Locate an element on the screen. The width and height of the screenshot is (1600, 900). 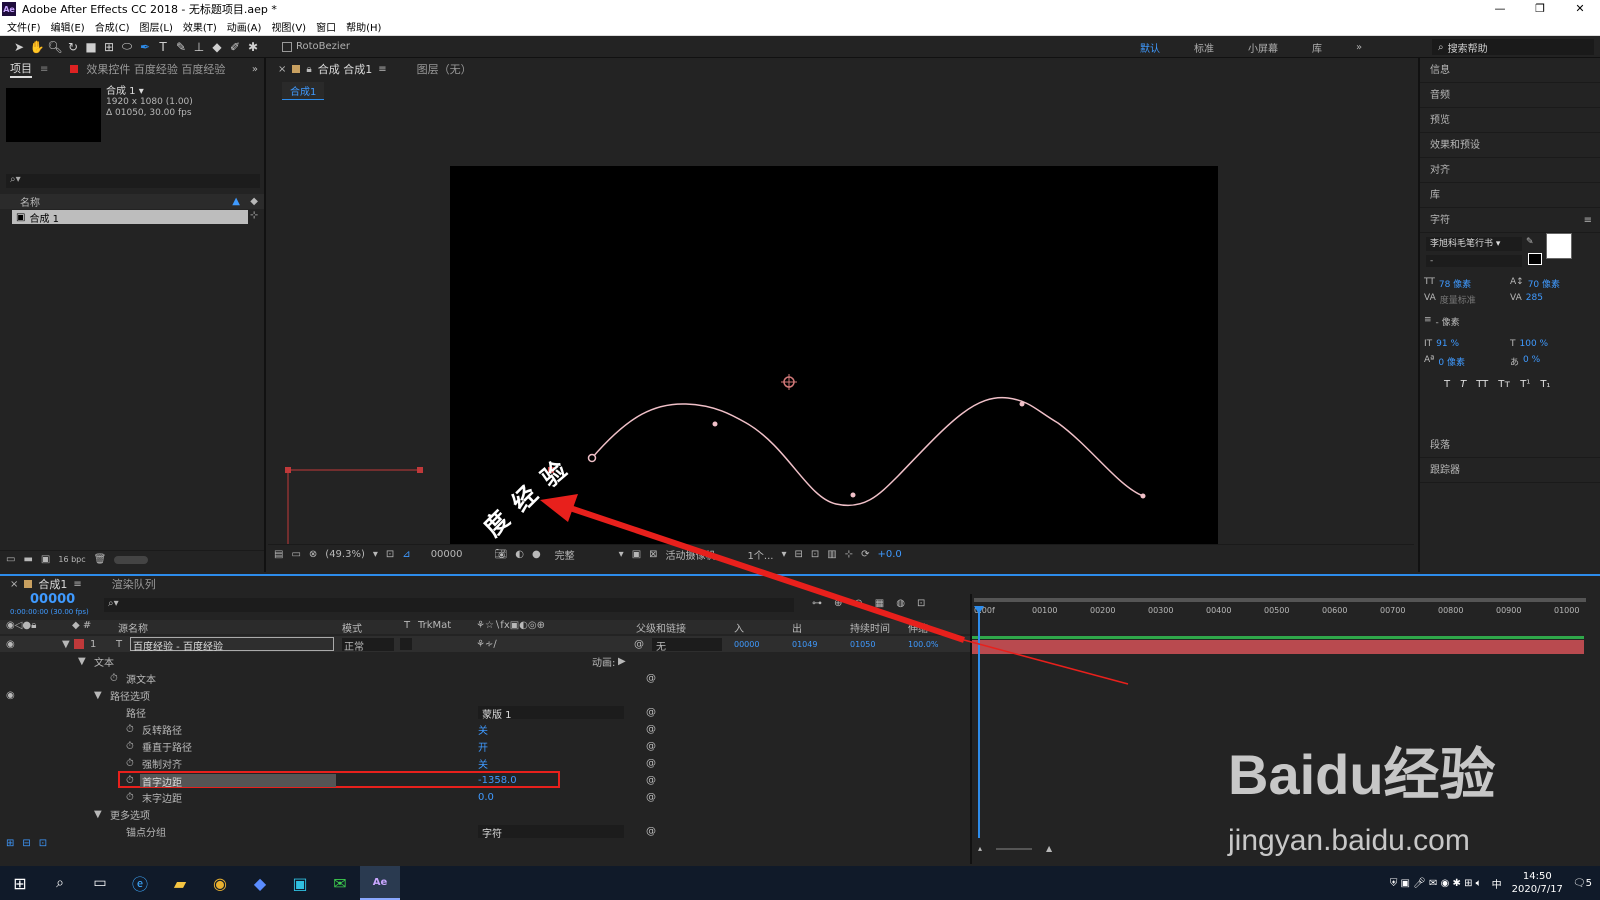
character-menu-icon: ≡ is located at coordinates (1588, 220).